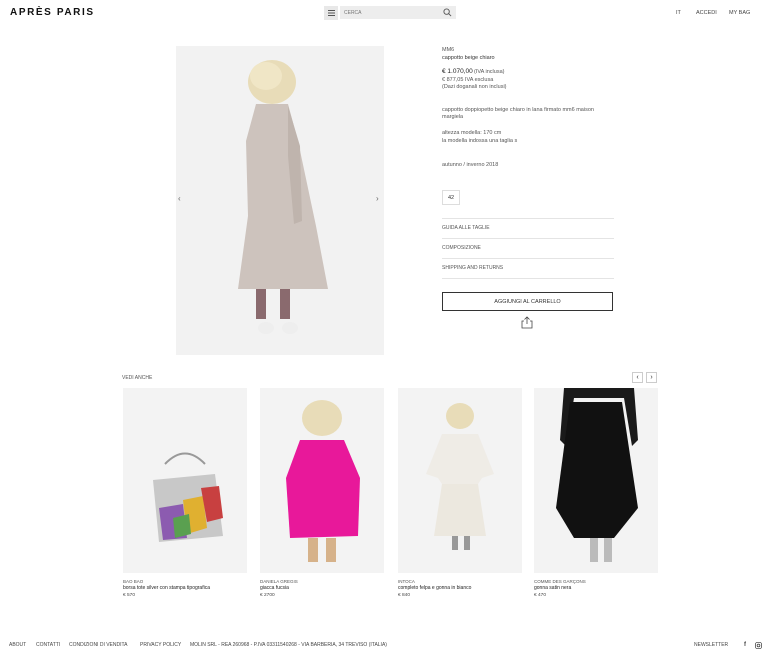  I want to click on instagram-icon, so click(758, 645).